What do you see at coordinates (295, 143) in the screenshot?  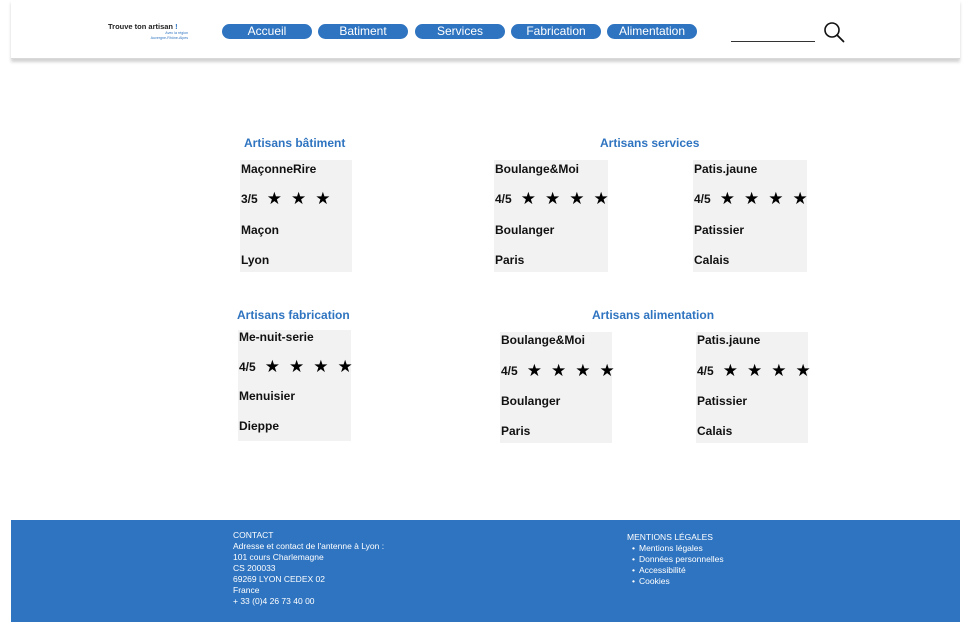 I see `section-title-batiment: Artisans bâtiment` at bounding box center [295, 143].